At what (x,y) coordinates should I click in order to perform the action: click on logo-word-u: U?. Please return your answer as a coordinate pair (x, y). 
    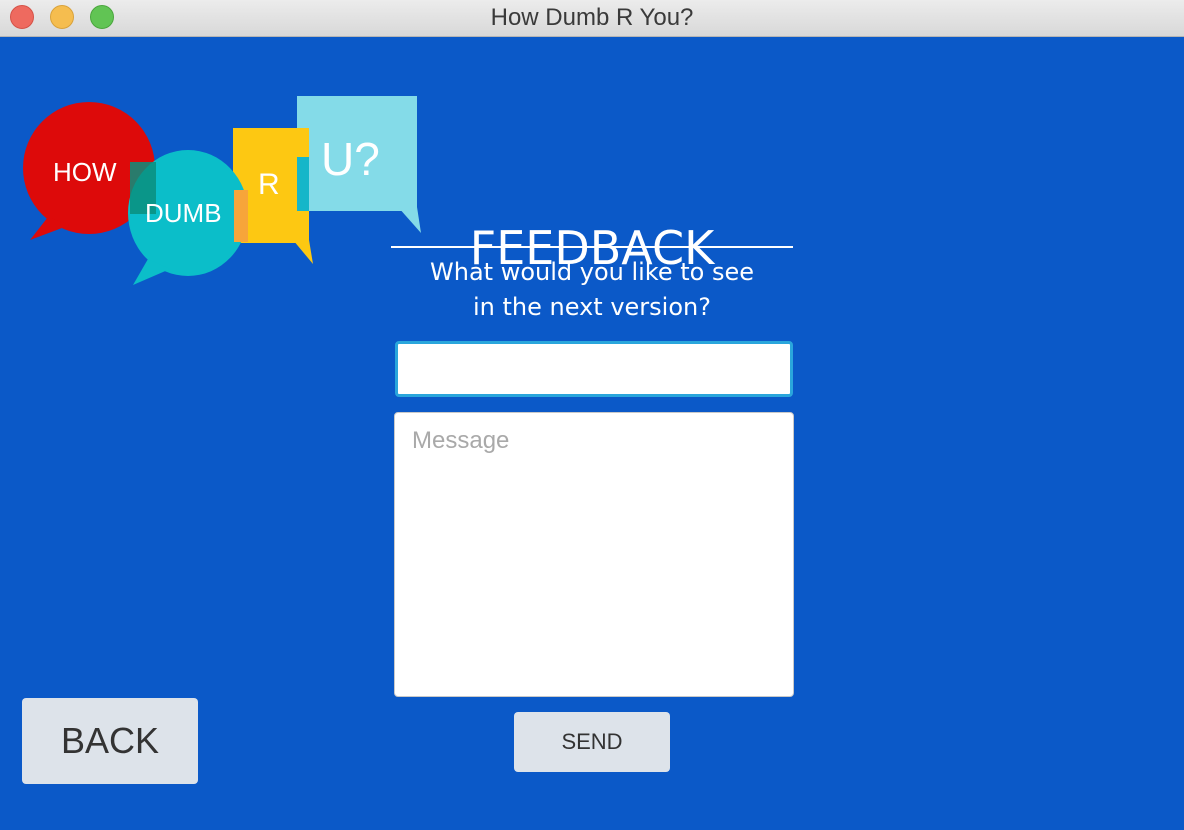
    Looking at the image, I should click on (350, 159).